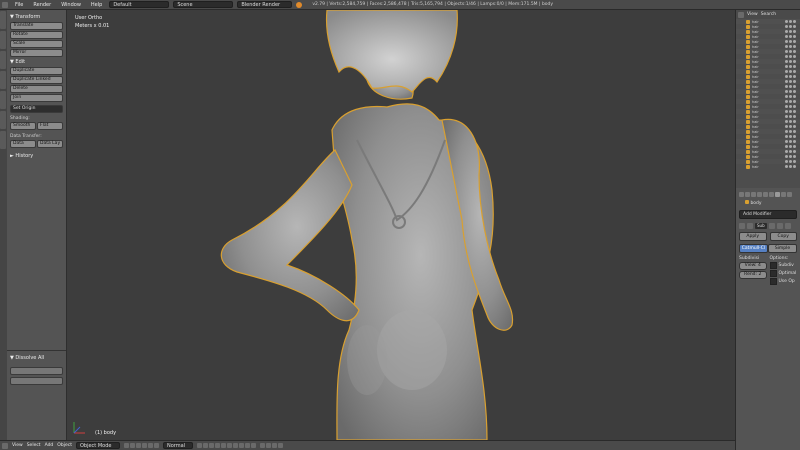  Describe the element at coordinates (789, 194) in the screenshot. I see `material-tab-icon` at that location.